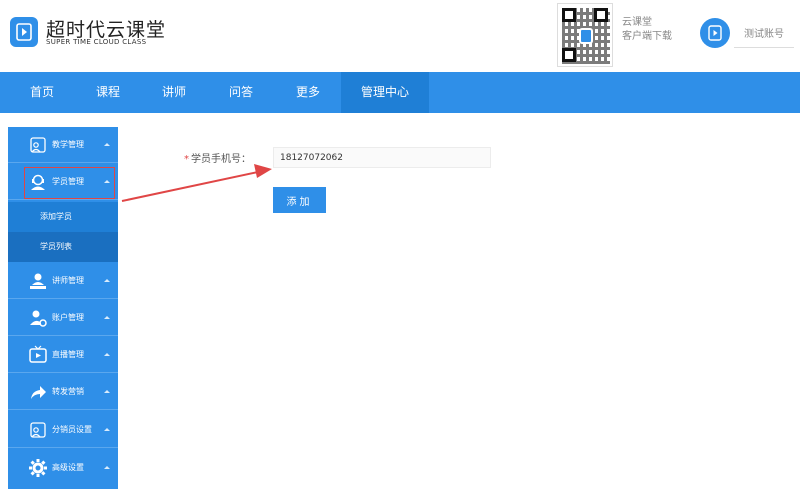 The width and height of the screenshot is (800, 489). I want to click on student-phone-input, so click(382, 157).